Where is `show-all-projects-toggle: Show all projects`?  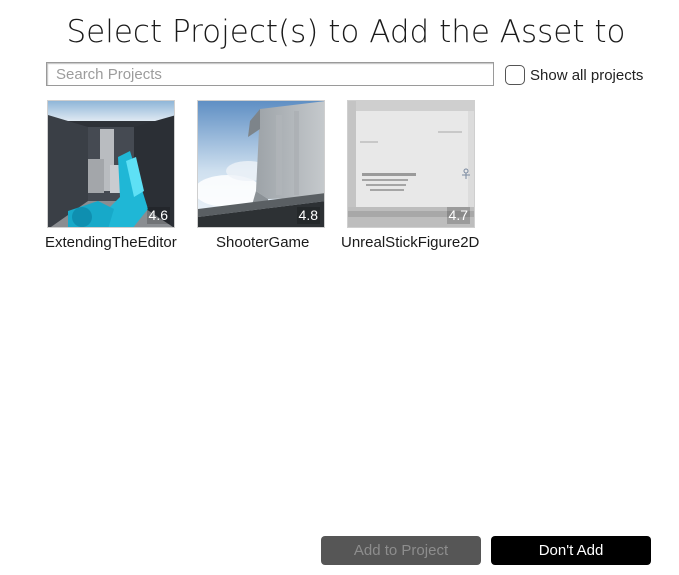 show-all-projects-toggle: Show all projects is located at coordinates (574, 75).